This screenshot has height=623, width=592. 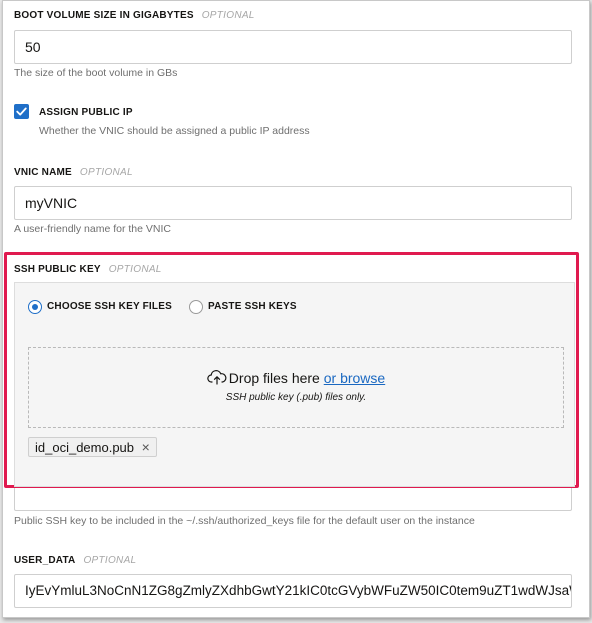 What do you see at coordinates (92, 229) in the screenshot?
I see `vnic-name-help: A user-friendly name for the VNIC` at bounding box center [92, 229].